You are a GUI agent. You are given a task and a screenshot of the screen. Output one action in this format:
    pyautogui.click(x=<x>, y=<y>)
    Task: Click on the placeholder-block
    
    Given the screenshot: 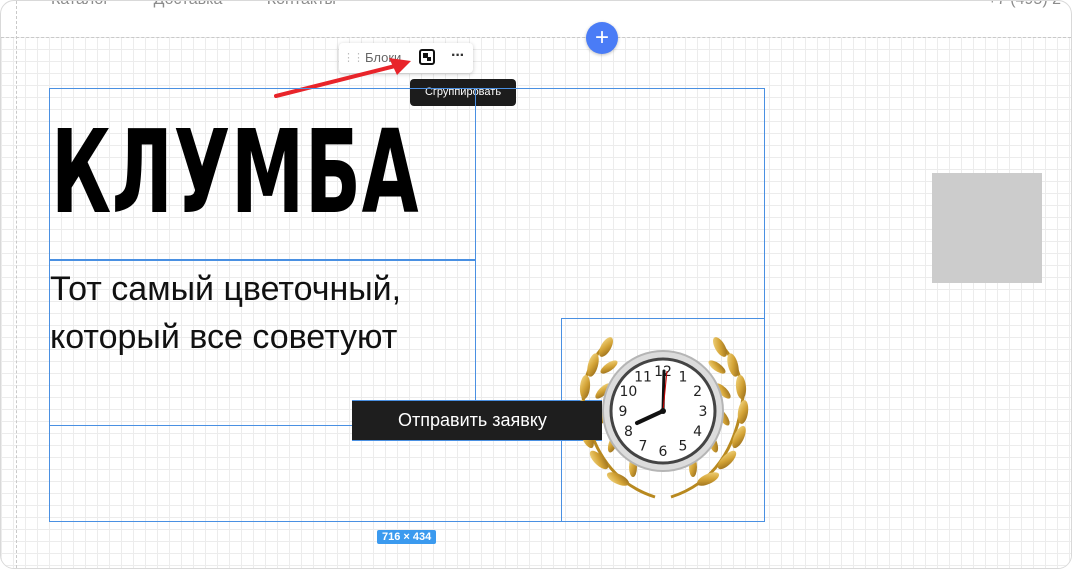 What is the action you would take?
    pyautogui.click(x=987, y=228)
    